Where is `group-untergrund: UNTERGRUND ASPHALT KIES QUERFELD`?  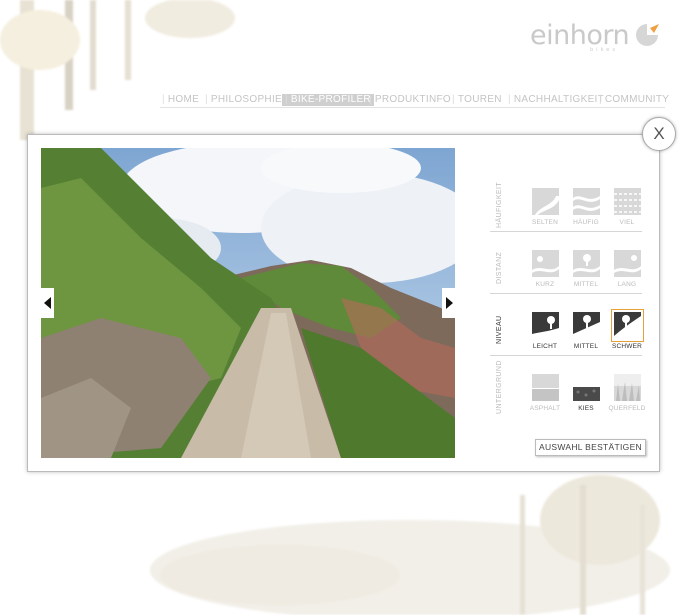 group-untergrund: UNTERGRUND ASPHALT KIES QUERFELD is located at coordinates (567, 389).